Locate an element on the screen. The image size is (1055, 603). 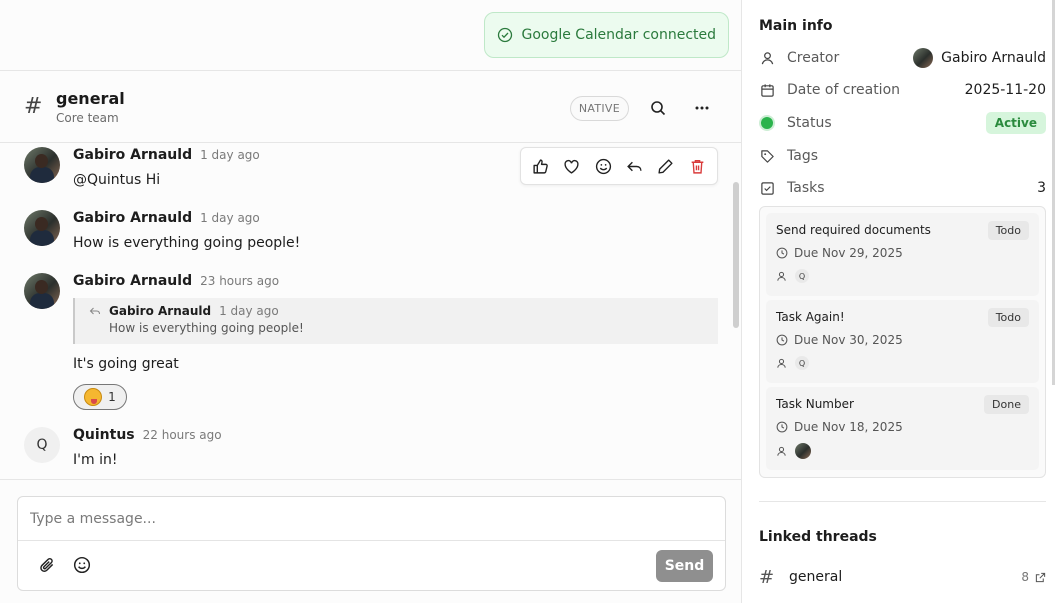
task-card: Task Again! Todo Due Nov 30, 2025 Q is located at coordinates (902, 341).